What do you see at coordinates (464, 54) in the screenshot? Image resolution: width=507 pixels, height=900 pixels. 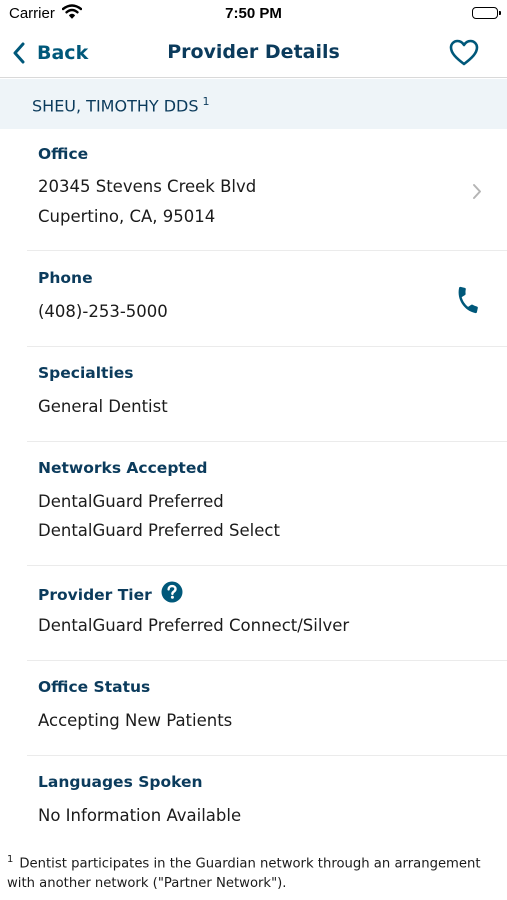 I see `favorite-heart-icon` at bounding box center [464, 54].